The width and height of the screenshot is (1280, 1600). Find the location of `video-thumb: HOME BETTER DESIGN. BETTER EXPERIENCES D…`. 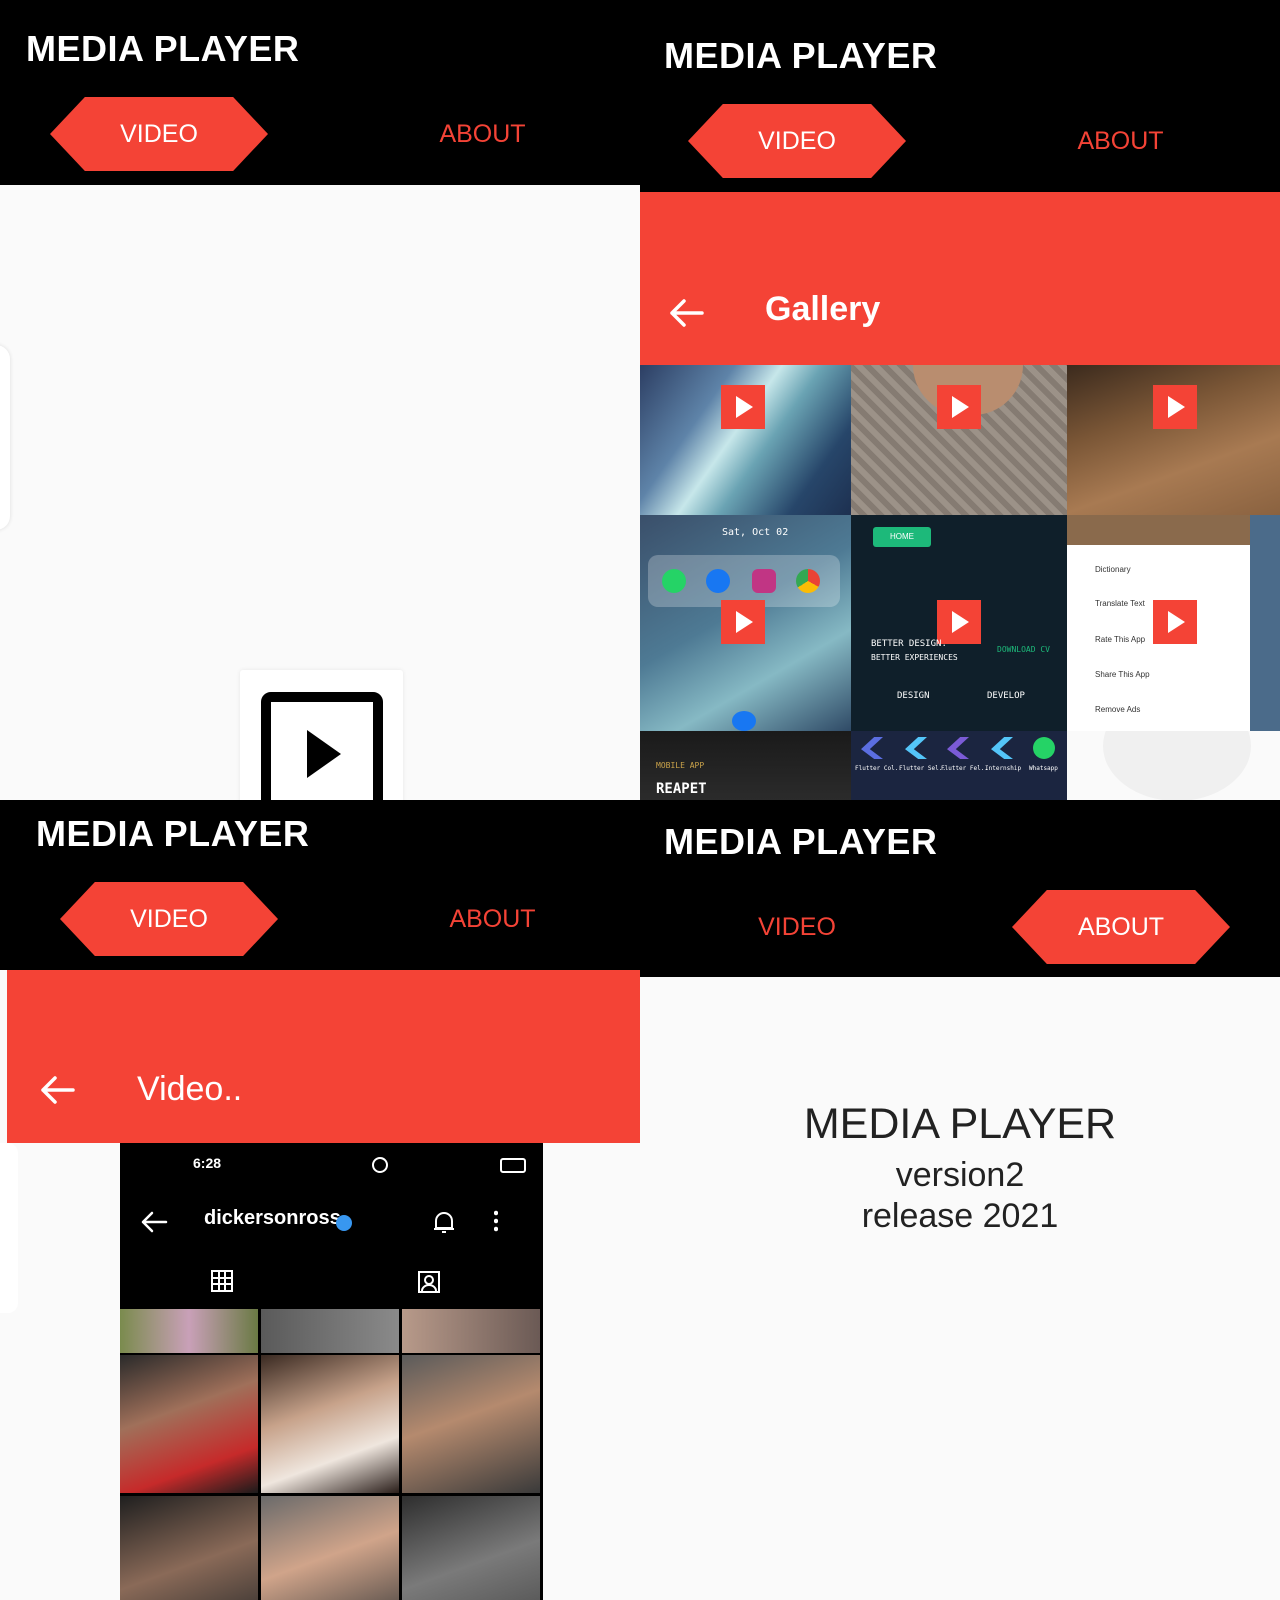

video-thumb: HOME BETTER DESIGN. BETTER EXPERIENCES D… is located at coordinates (959, 623).